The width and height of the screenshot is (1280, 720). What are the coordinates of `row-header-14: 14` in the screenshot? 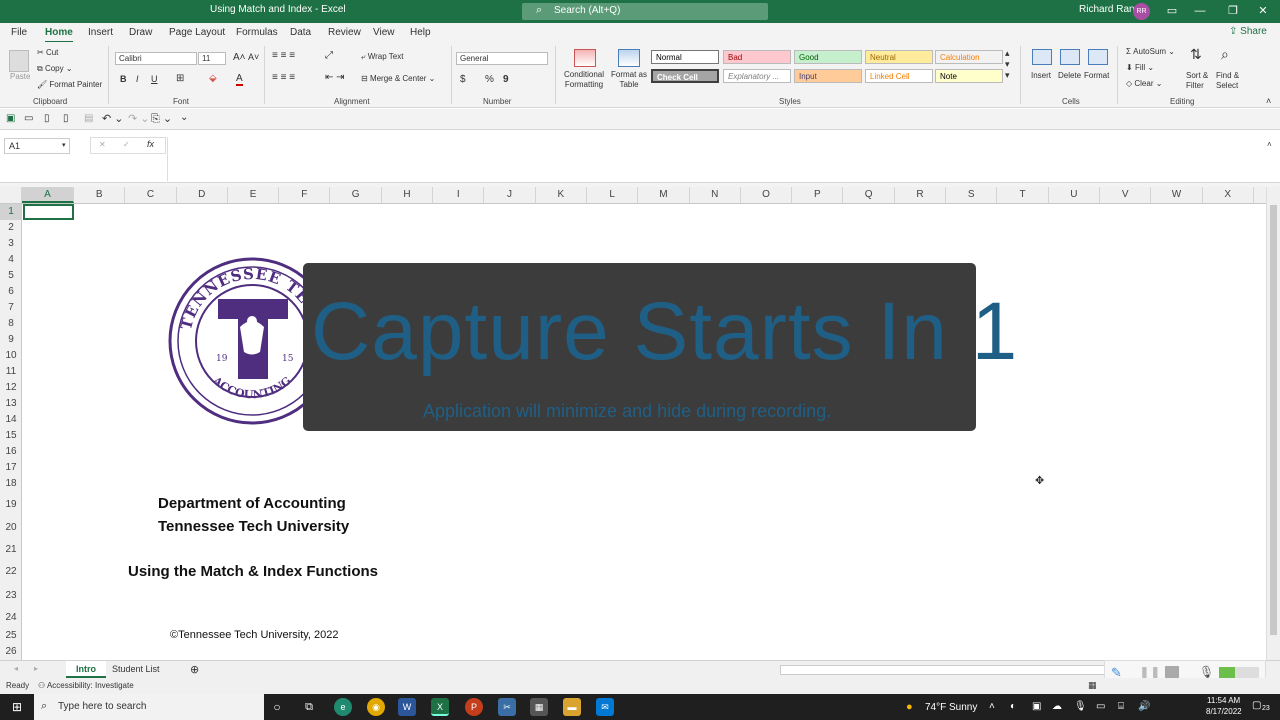 It's located at (11, 420).